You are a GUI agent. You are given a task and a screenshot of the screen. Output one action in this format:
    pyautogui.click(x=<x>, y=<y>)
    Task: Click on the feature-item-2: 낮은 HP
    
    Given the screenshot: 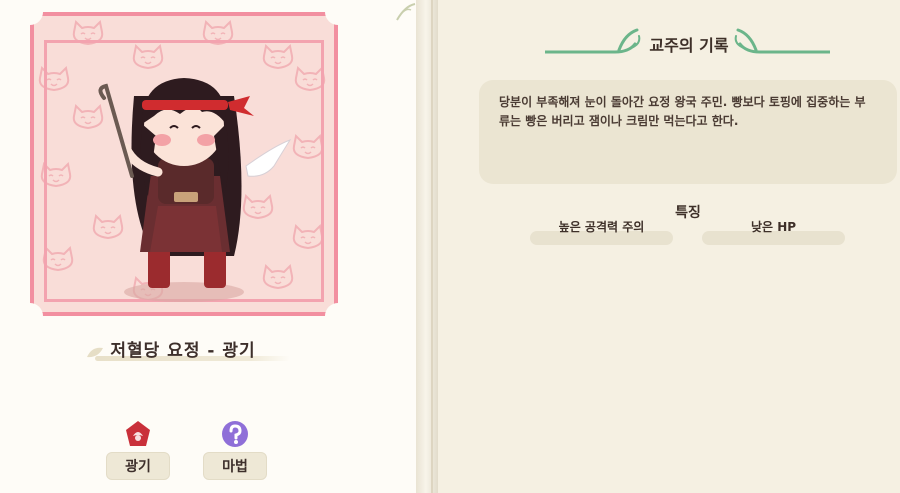 What is the action you would take?
    pyautogui.click(x=773, y=227)
    